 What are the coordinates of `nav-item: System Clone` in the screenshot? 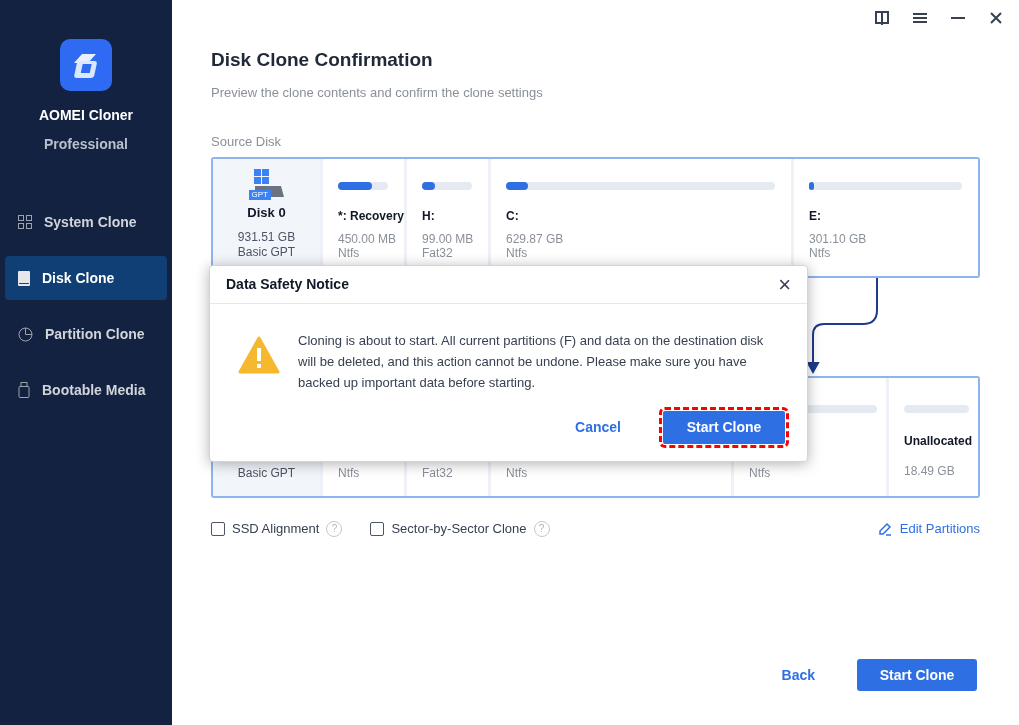 It's located at (86, 222).